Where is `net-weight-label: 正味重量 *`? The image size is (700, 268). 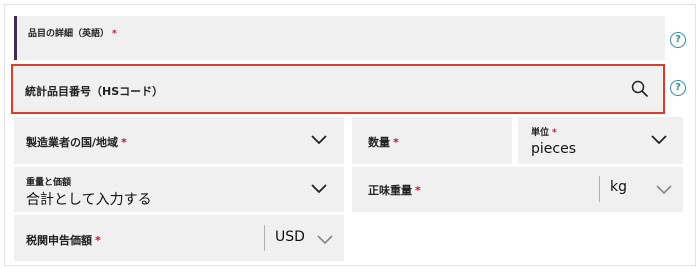
net-weight-label: 正味重量 * is located at coordinates (394, 190).